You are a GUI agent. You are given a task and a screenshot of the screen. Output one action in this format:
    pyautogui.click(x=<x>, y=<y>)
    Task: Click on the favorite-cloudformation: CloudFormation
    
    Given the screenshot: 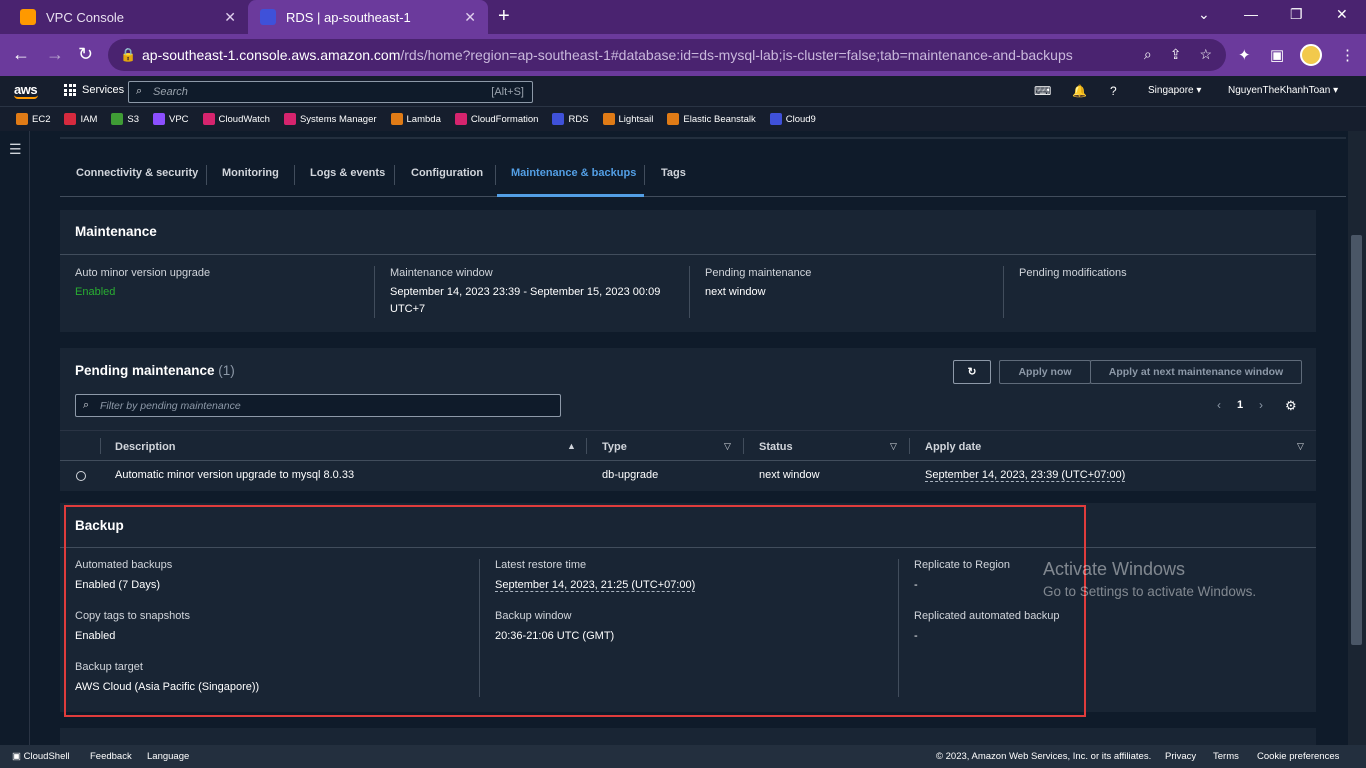 What is the action you would take?
    pyautogui.click(x=496, y=119)
    